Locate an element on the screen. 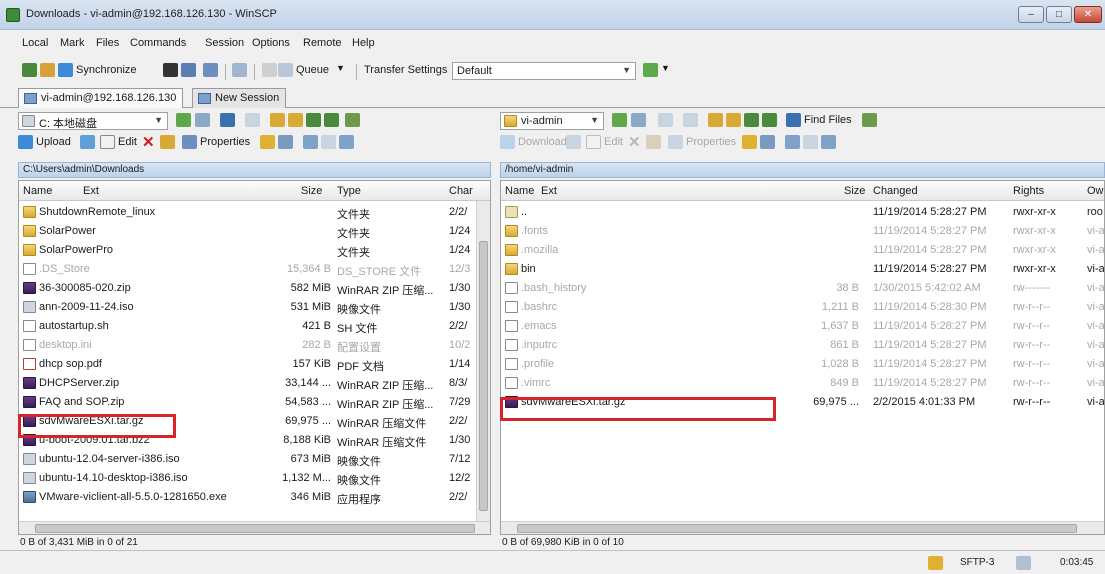  remote-edit-button: Edit is located at coordinates (613, 142).